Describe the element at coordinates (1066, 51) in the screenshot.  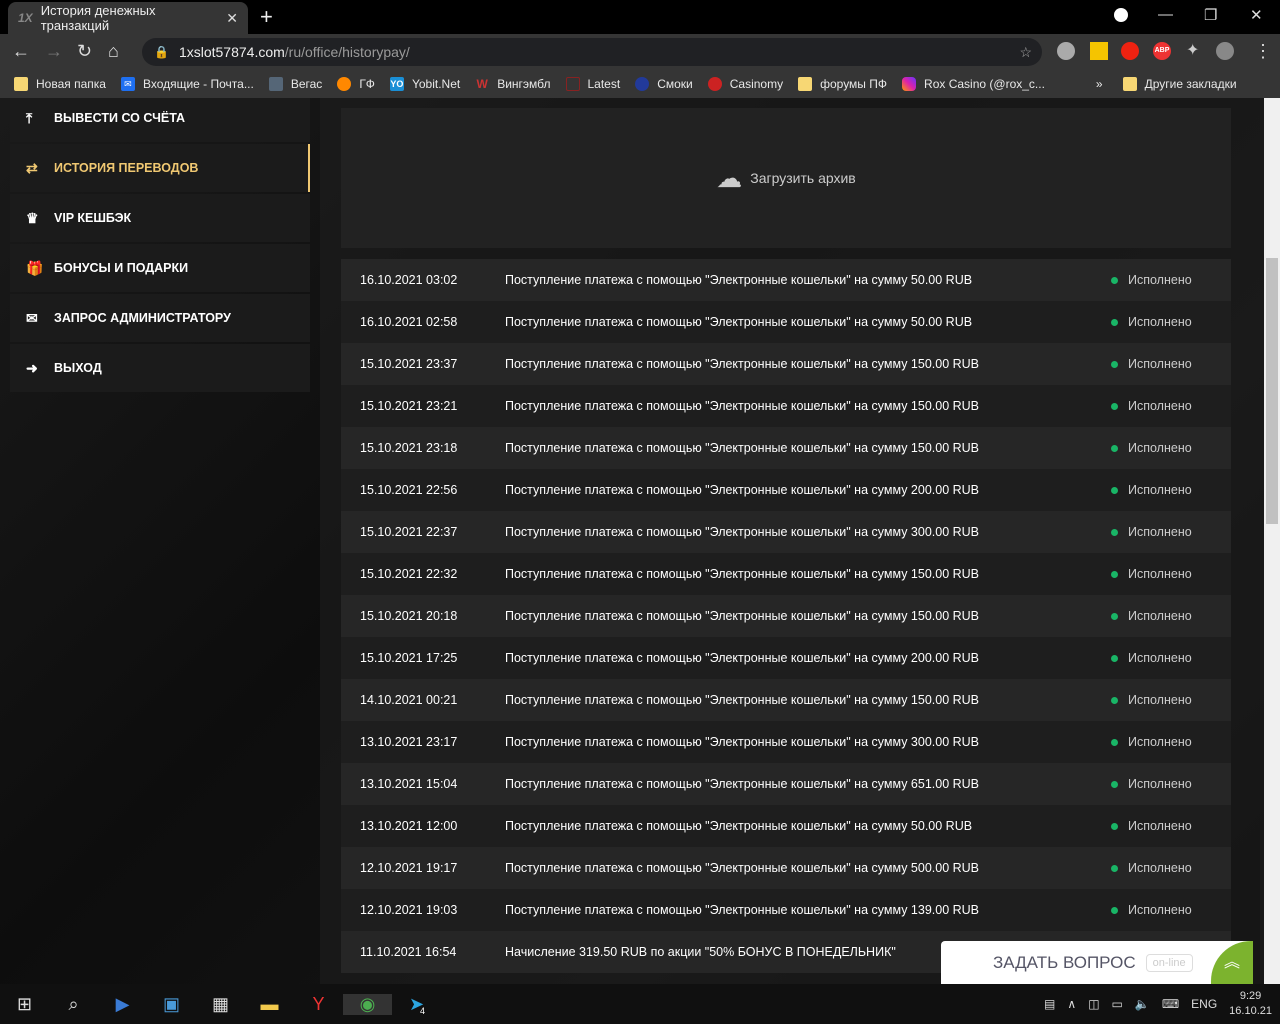
I see `globe-extension-icon` at that location.